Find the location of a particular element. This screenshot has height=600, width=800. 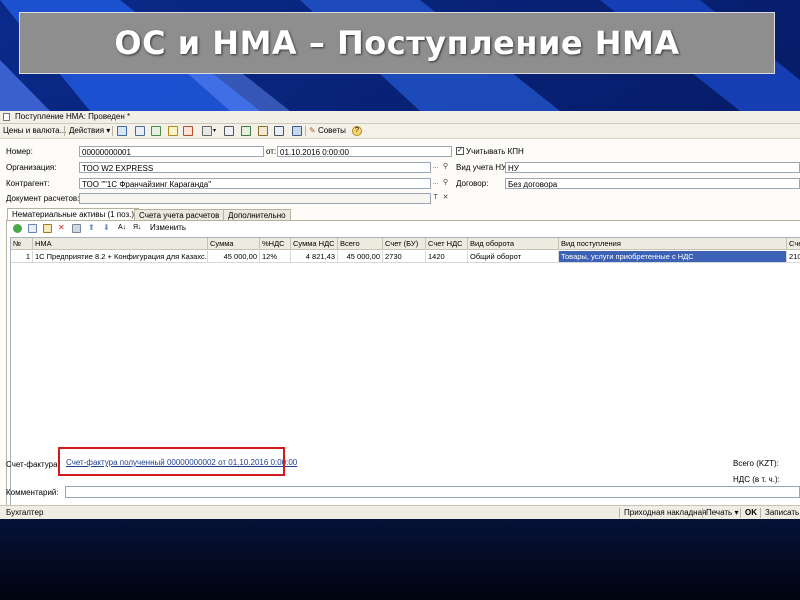

cell-vat-rate: 12% is located at coordinates (275, 257).